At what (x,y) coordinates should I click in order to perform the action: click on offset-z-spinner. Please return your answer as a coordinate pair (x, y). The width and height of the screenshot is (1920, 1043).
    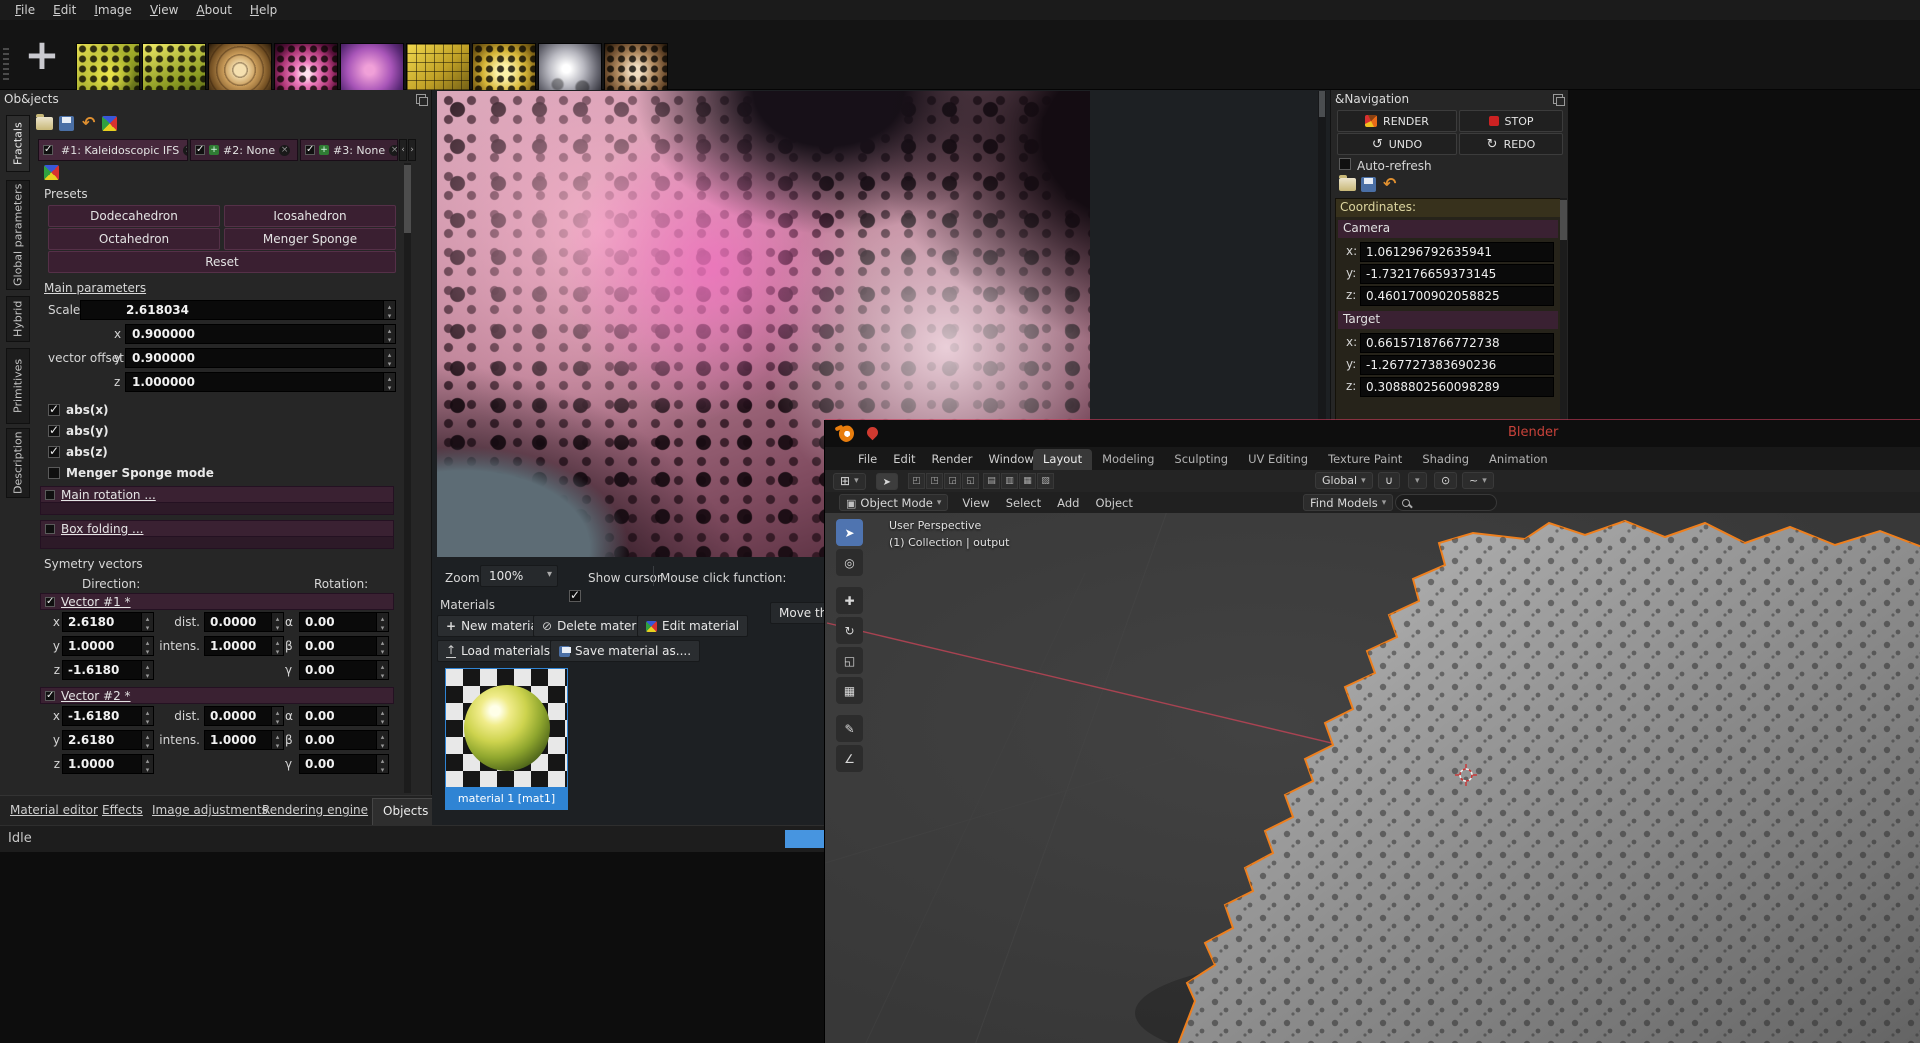
    Looking at the image, I should click on (389, 382).